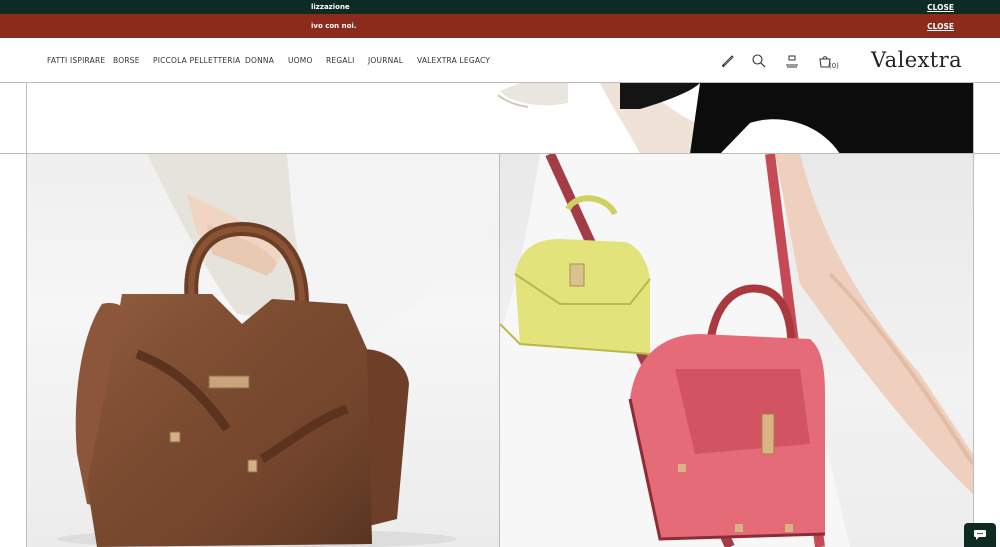  Describe the element at coordinates (500, 7) in the screenshot. I see `promo-banner-top: lizzazione CLOSE` at that location.